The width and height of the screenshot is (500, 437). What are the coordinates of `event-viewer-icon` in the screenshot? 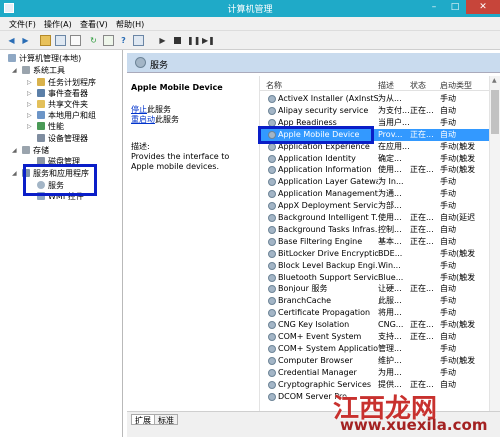 It's located at (41, 93).